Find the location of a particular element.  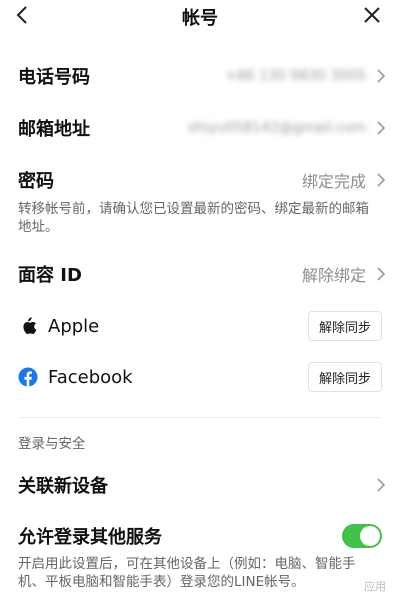

close-button is located at coordinates (372, 15).